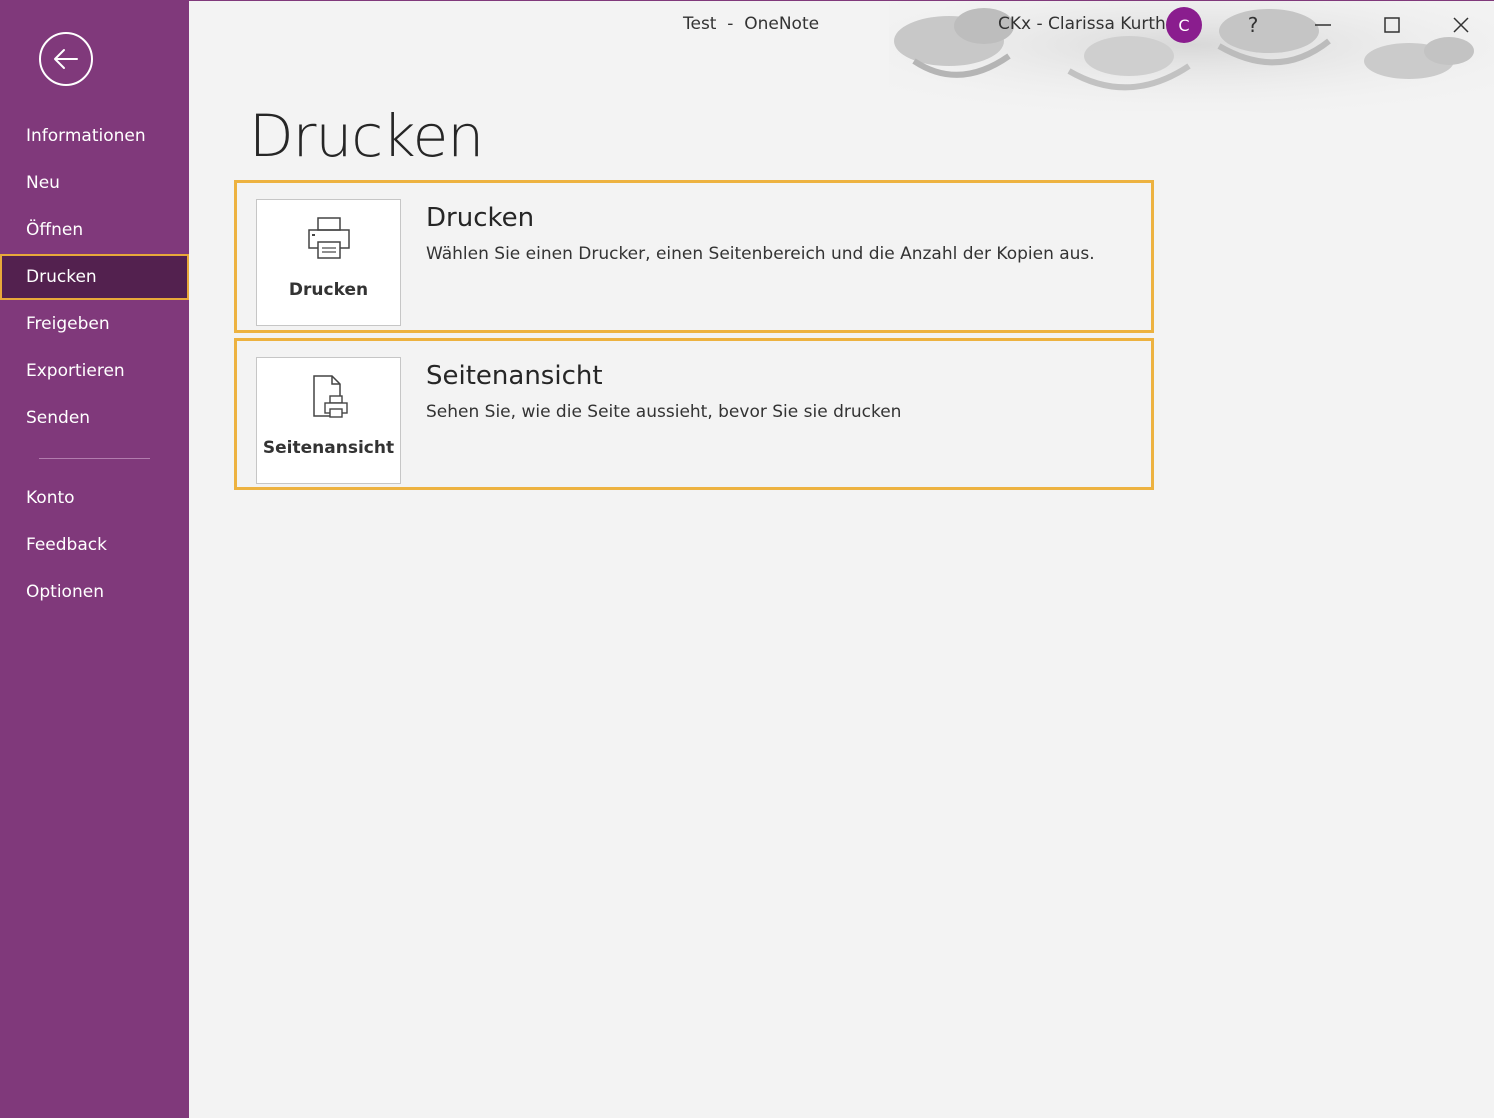 Image resolution: width=1494 pixels, height=1118 pixels. I want to click on help-icon: ?, so click(1253, 25).